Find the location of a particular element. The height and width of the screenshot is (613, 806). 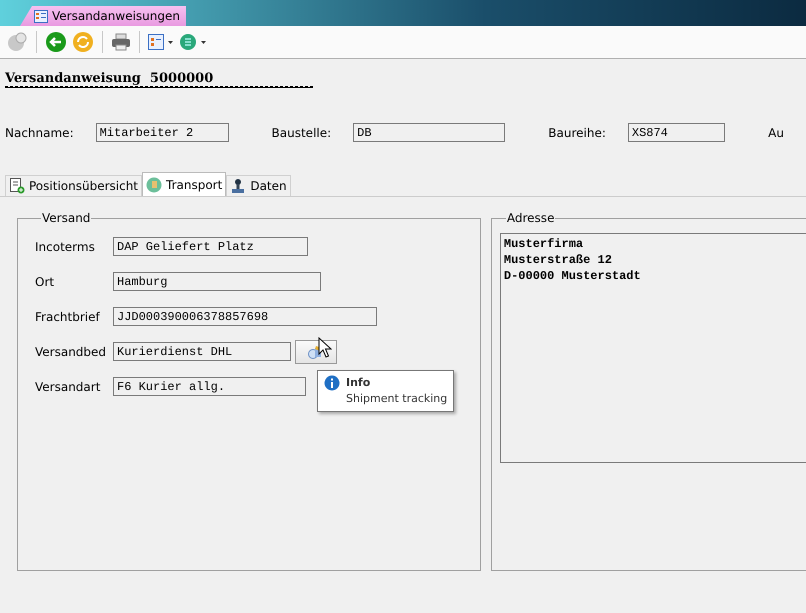

document-add-icon is located at coordinates (17, 186).